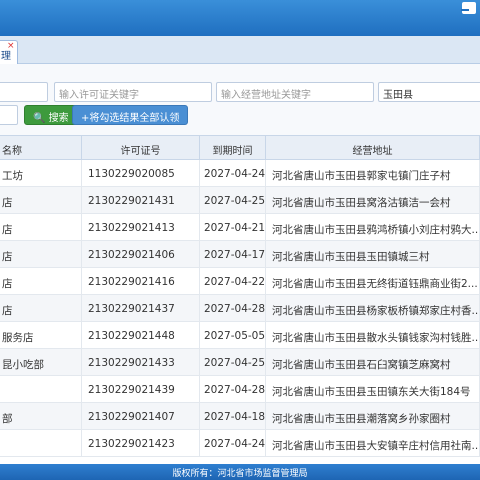 The image size is (480, 480). I want to click on cell-expiry: 2027-04-18, so click(233, 416).